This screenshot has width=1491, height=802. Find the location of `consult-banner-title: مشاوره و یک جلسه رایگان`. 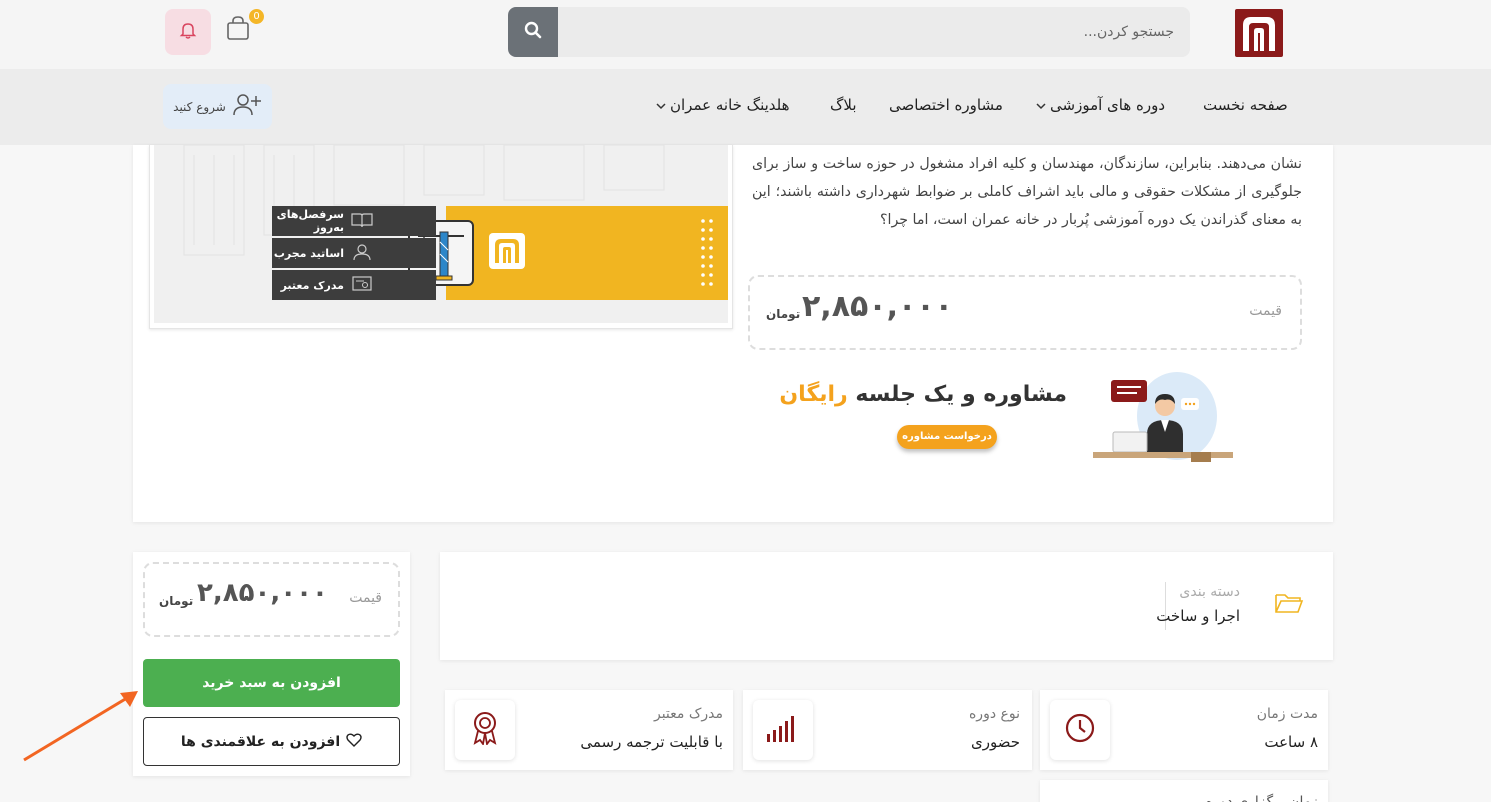

consult-banner-title: مشاوره و یک جلسه رایگان is located at coordinates (923, 394).